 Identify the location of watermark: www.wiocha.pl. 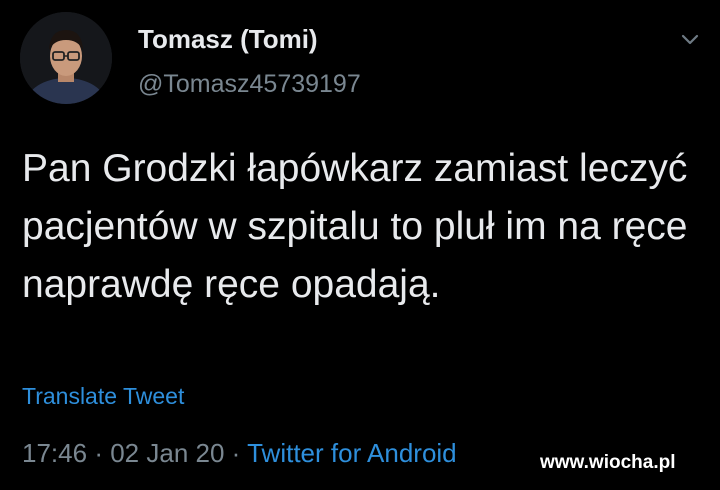
(608, 462).